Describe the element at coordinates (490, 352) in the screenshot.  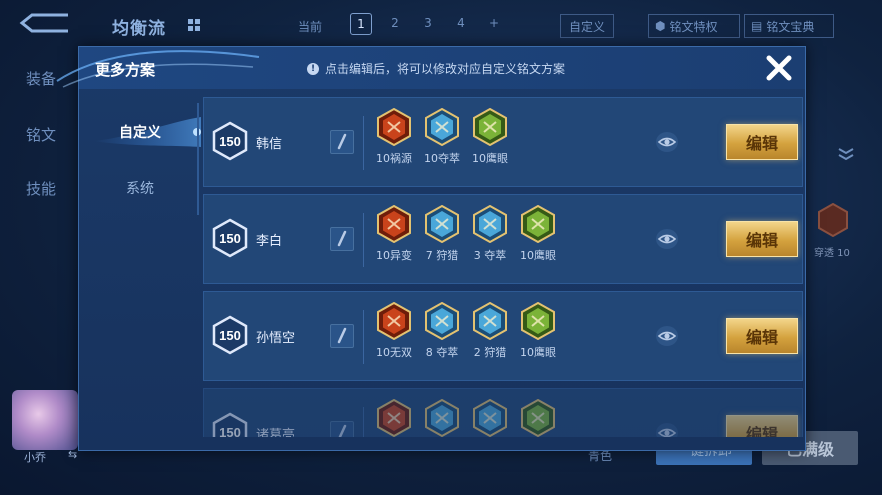
I see `rune-label: 2 狩猎` at that location.